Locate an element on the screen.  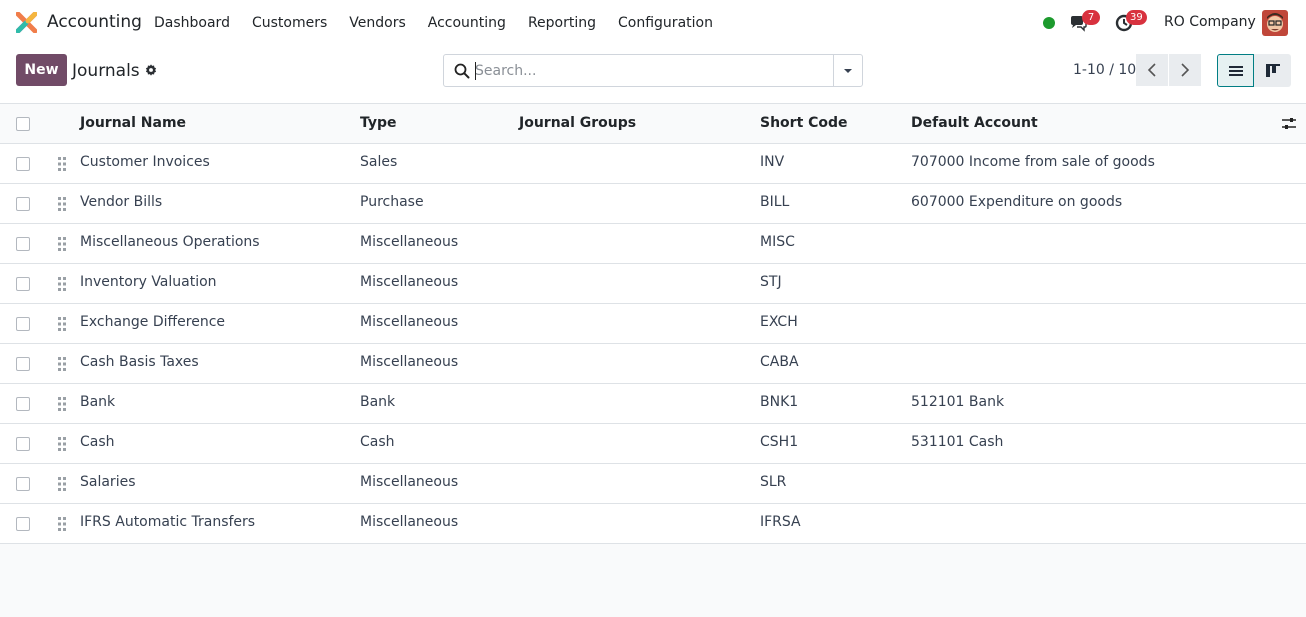
app-name: Accounting is located at coordinates (94, 22).